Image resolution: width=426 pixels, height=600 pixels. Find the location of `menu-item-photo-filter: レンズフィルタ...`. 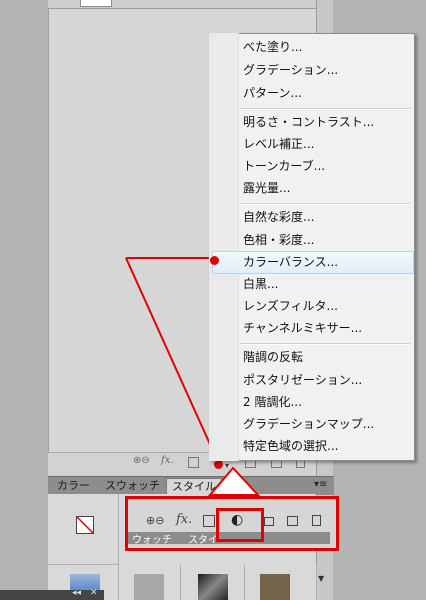

menu-item-photo-filter: レンズフィルタ... is located at coordinates (290, 306).